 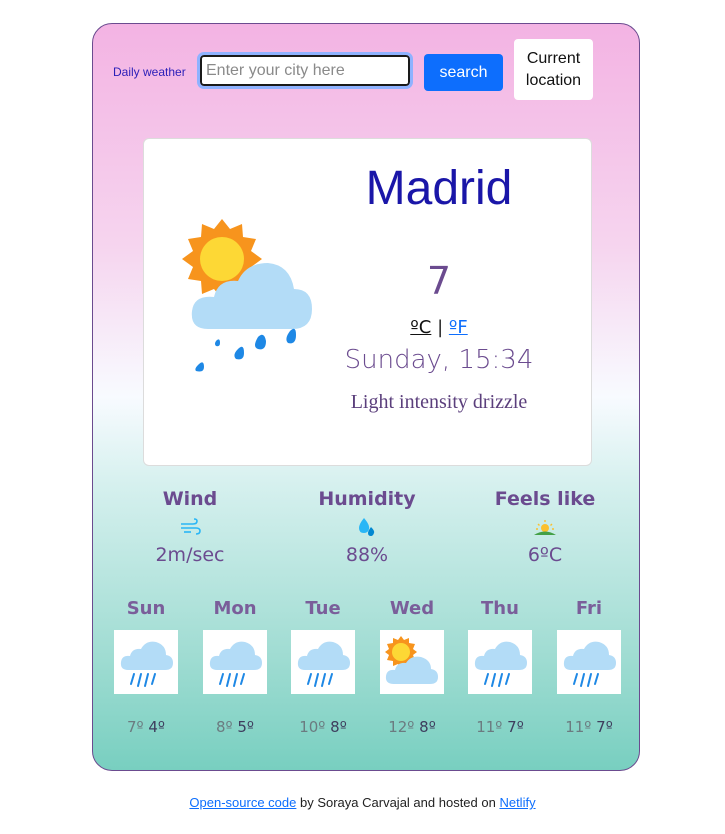 What do you see at coordinates (135, 727) in the screenshot?
I see `forecast-max: 7º` at bounding box center [135, 727].